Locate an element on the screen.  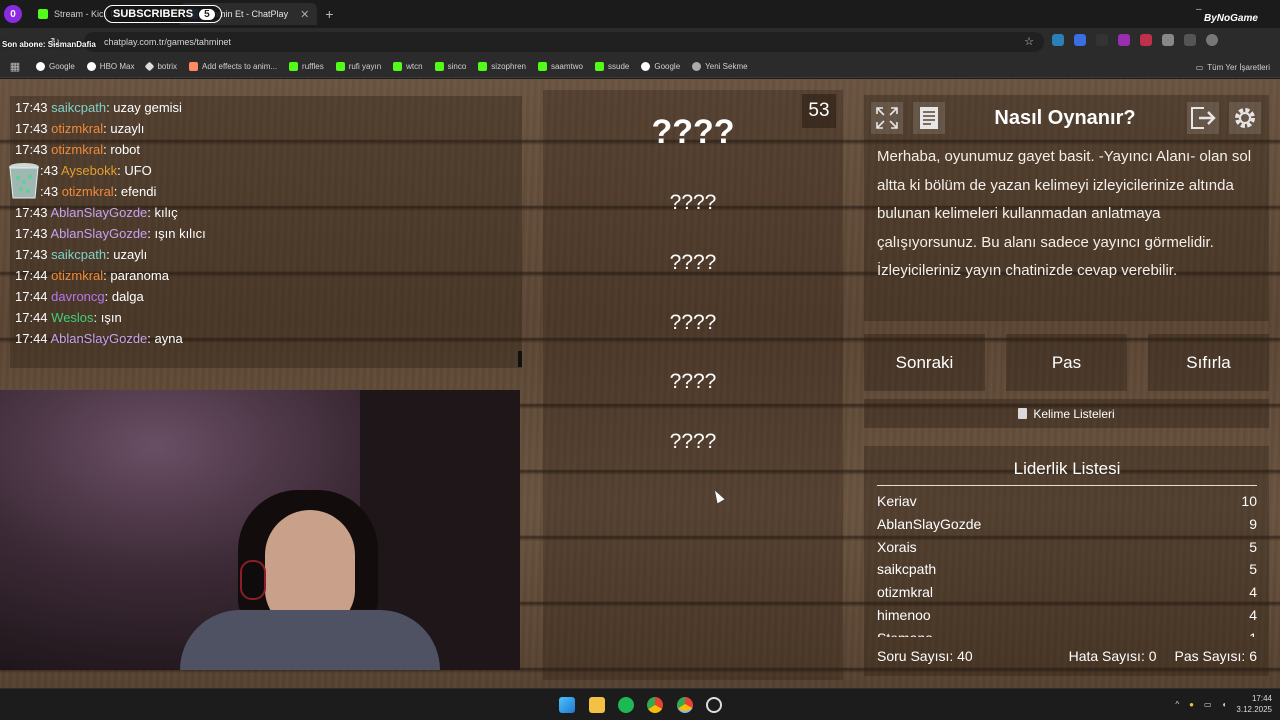
bookmark-item: ruffles is located at coordinates (306, 66).